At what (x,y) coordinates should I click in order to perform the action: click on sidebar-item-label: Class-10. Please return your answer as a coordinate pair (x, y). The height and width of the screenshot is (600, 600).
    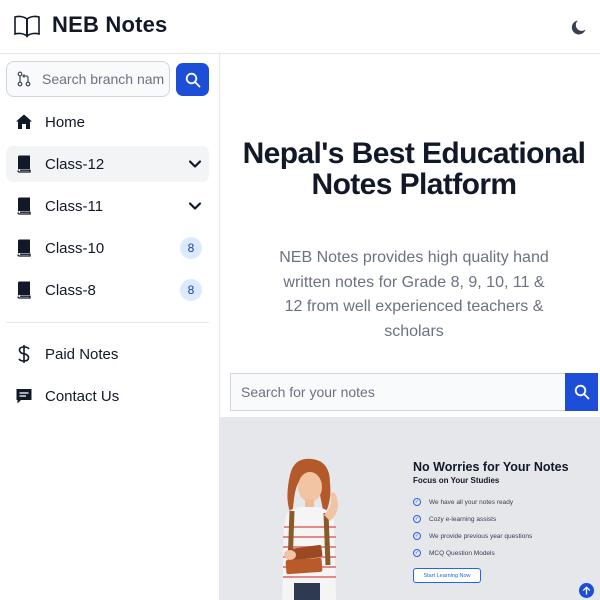
    Looking at the image, I should click on (75, 248).